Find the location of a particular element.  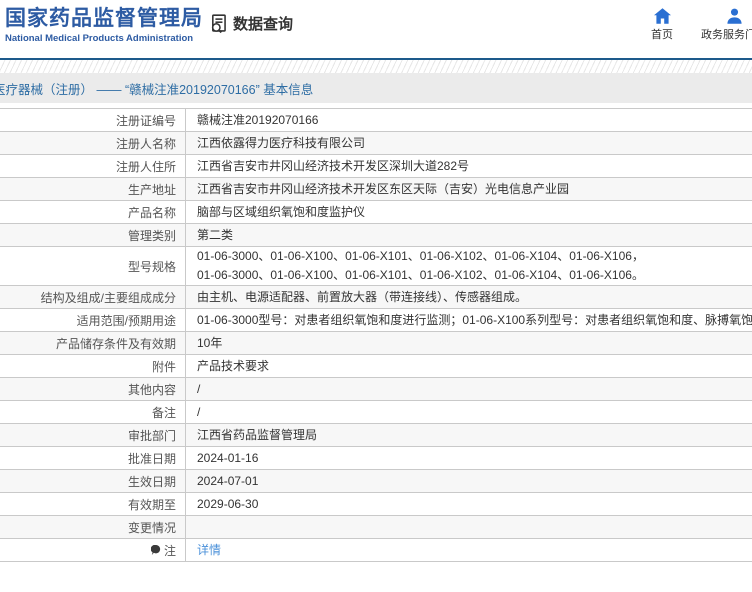

row-value: 赣械注准20192070166 is located at coordinates (258, 119).